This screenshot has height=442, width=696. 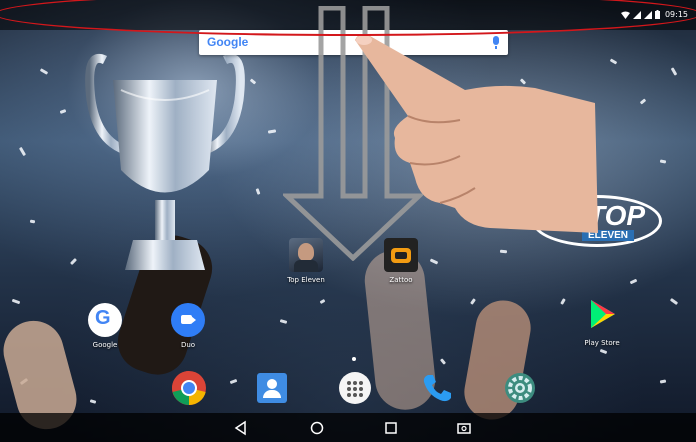 What do you see at coordinates (241, 428) in the screenshot?
I see `back-icon` at bounding box center [241, 428].